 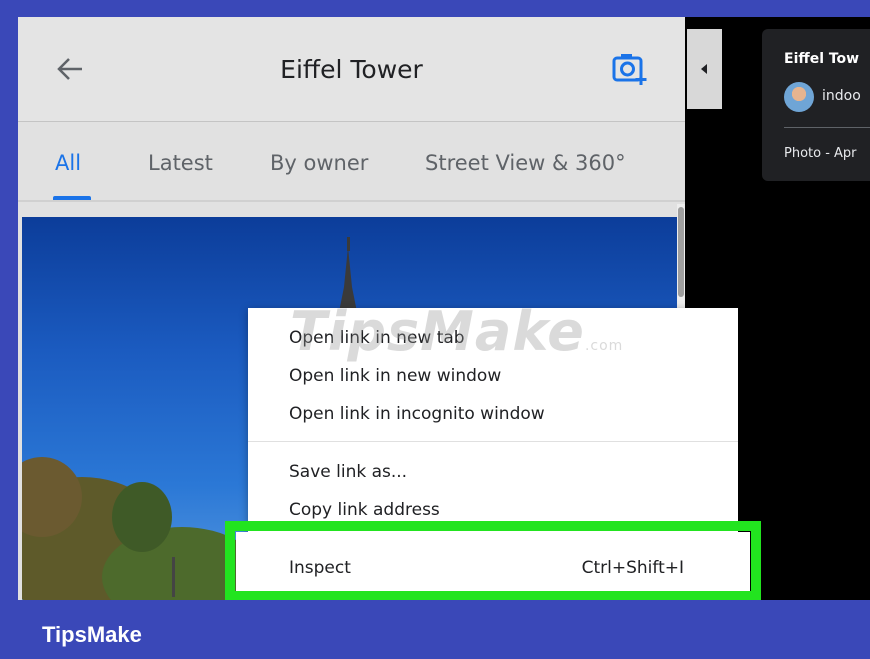 I want to click on card-date: Photo - Apr, so click(x=820, y=153).